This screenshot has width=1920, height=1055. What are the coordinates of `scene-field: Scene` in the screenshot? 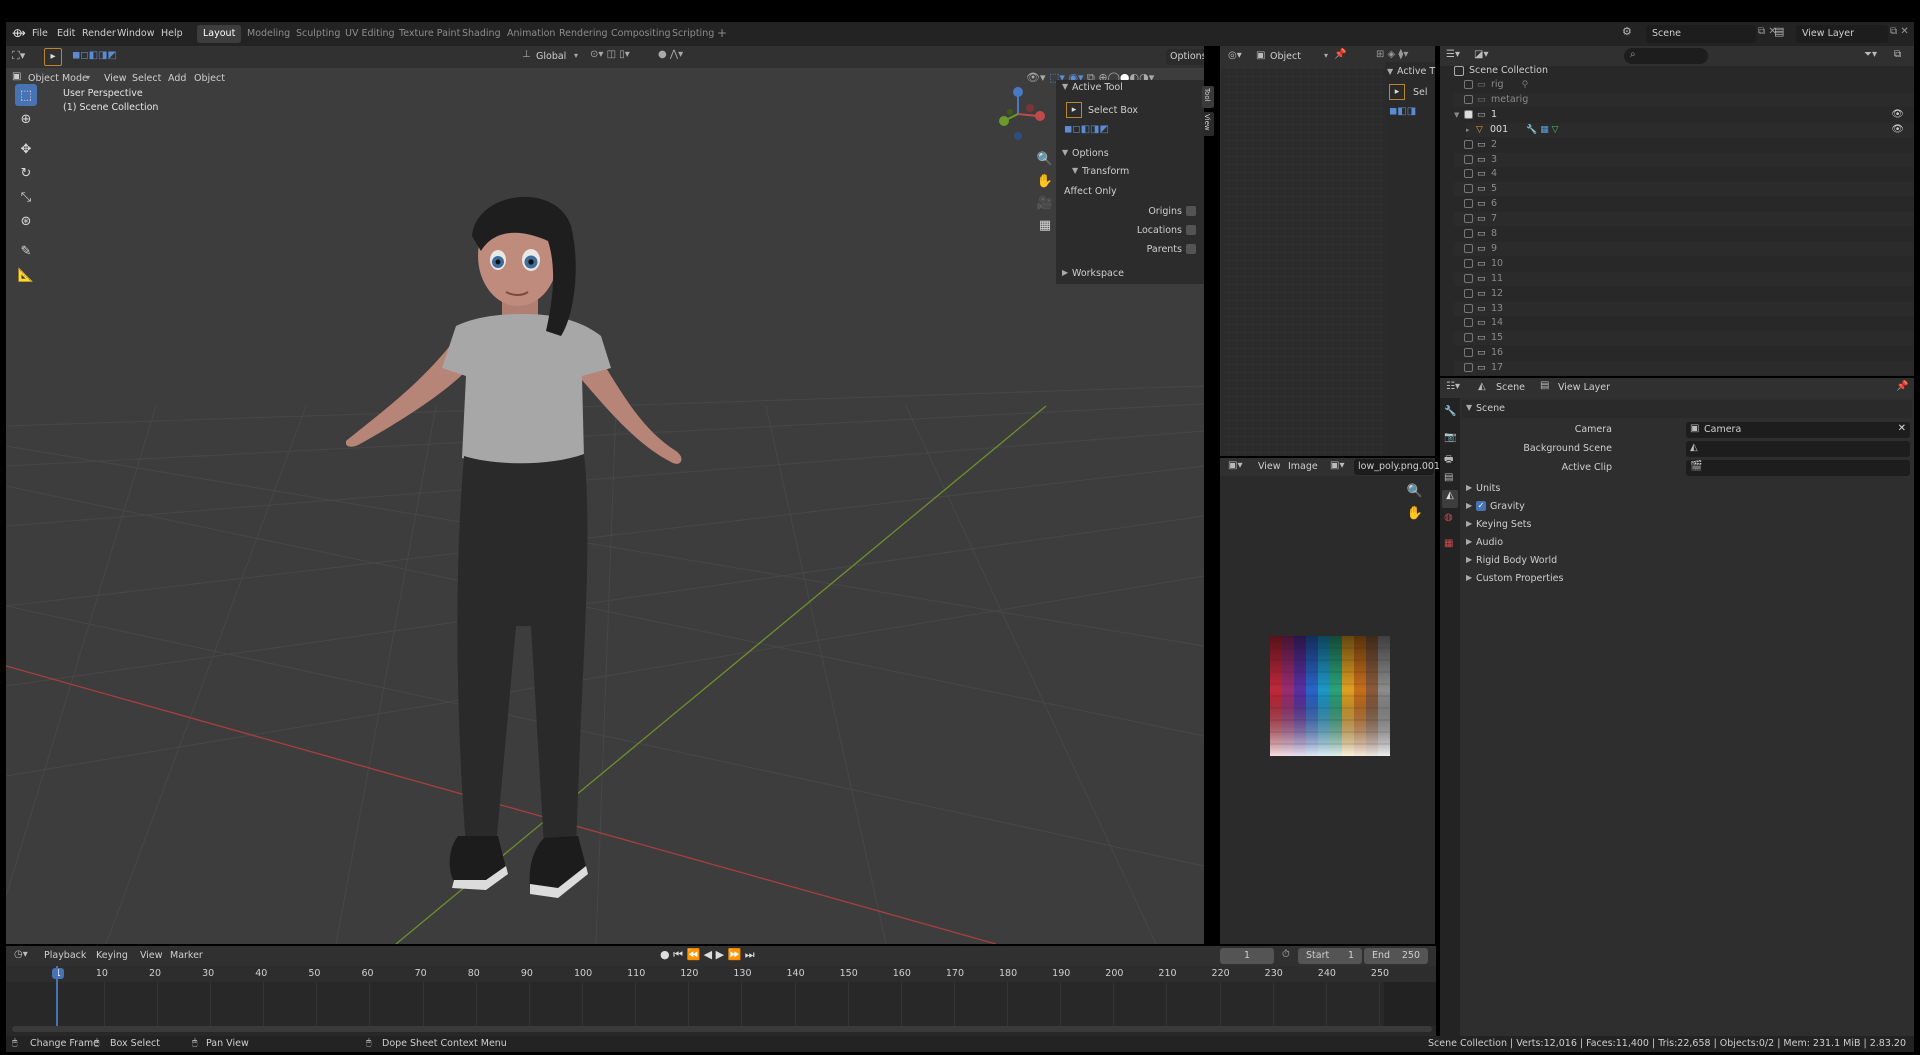 It's located at (1701, 34).